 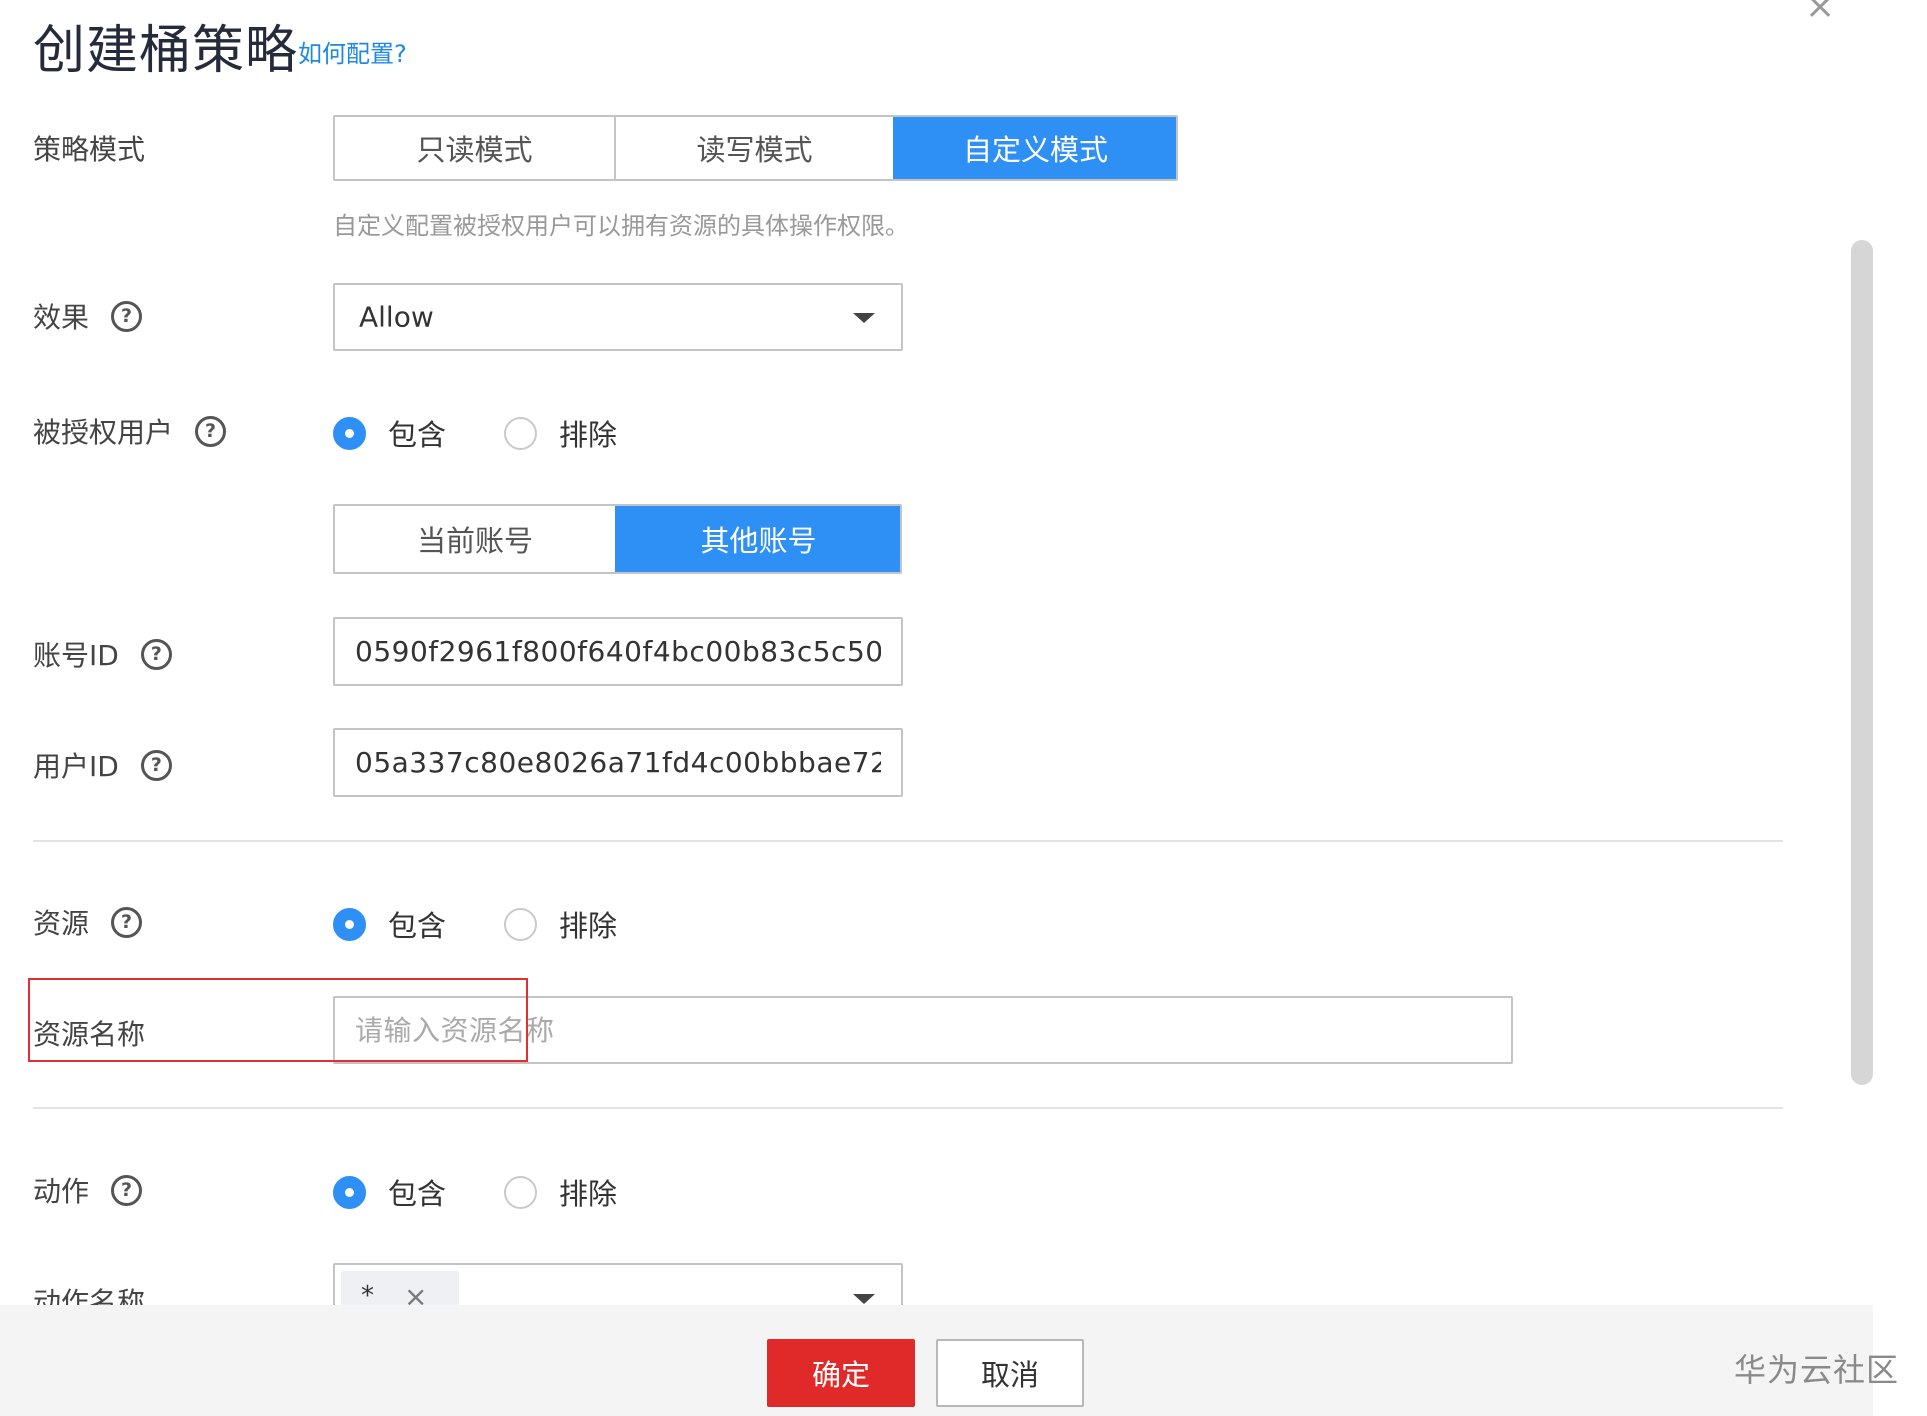 What do you see at coordinates (166, 51) in the screenshot?
I see `dialog-title: 创建桶策略` at bounding box center [166, 51].